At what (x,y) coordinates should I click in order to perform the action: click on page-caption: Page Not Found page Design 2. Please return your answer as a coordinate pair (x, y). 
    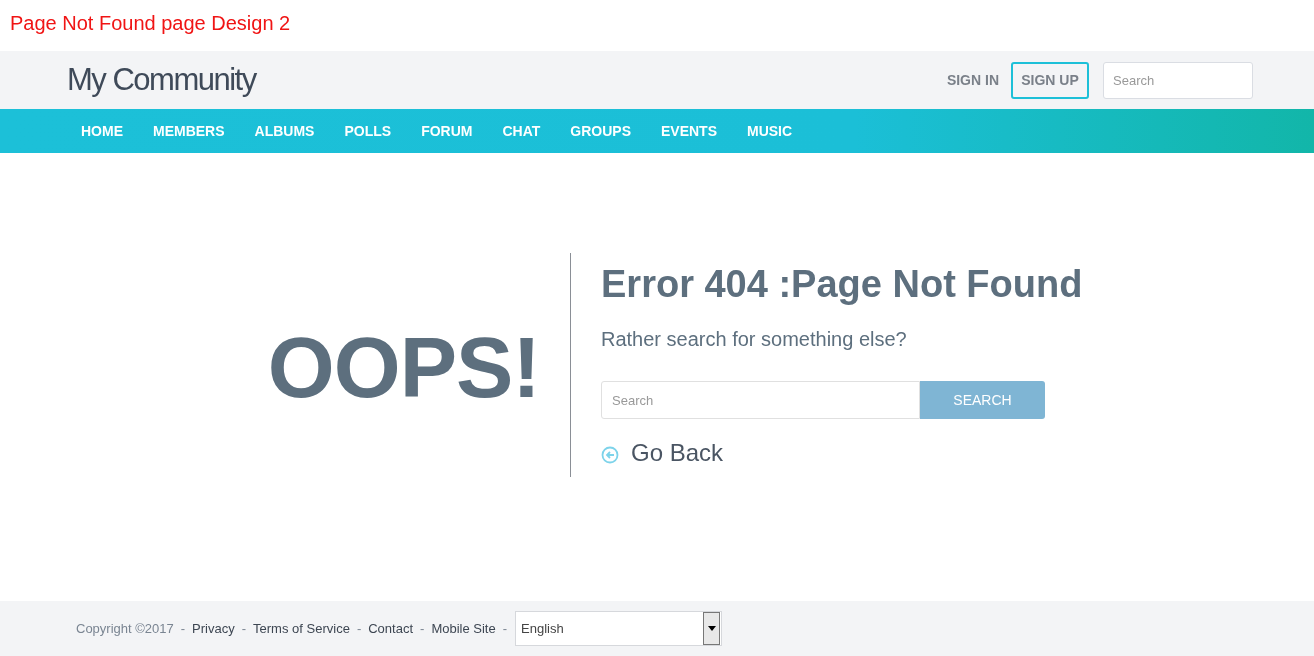
    Looking at the image, I should click on (150, 23).